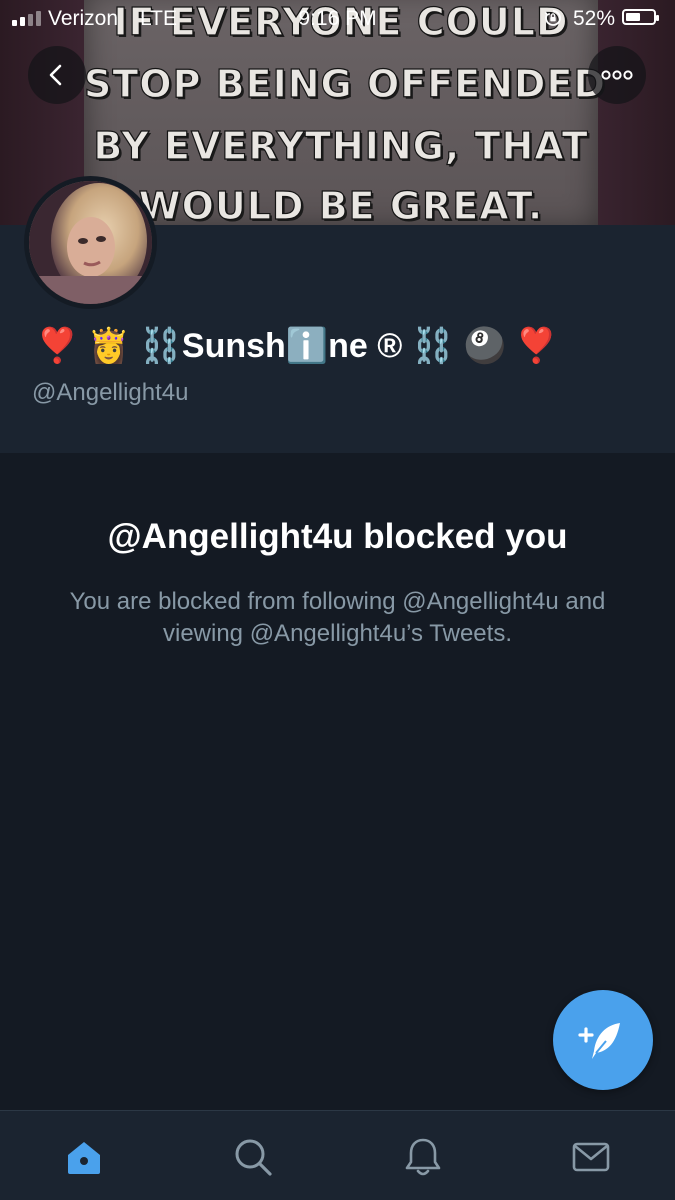 This screenshot has height=1200, width=675. I want to click on battery-icon, so click(640, 17).